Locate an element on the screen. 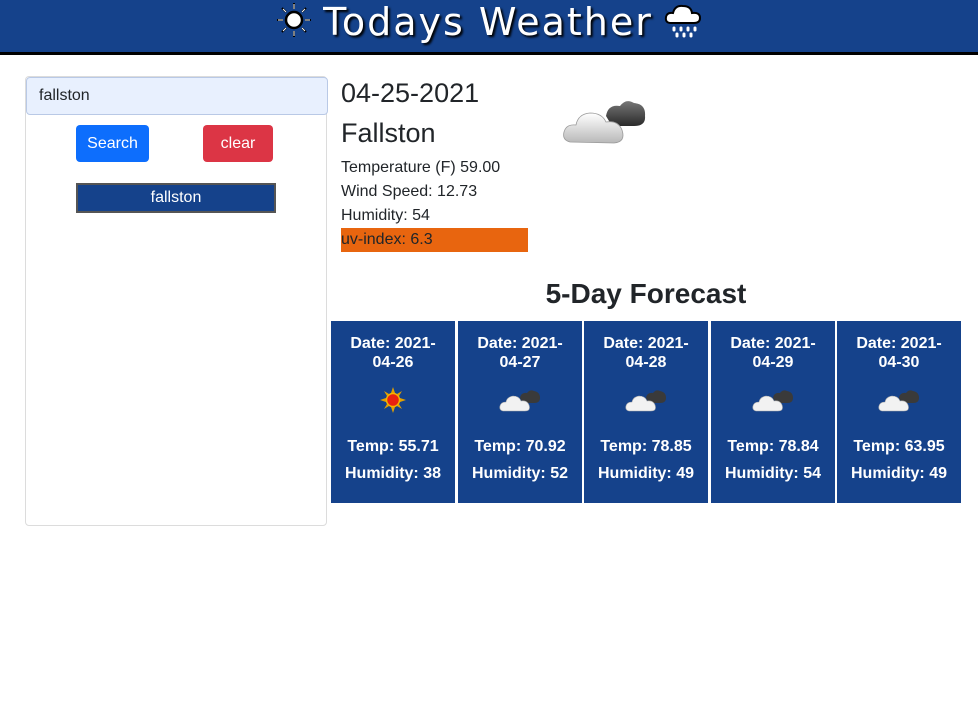 The height and width of the screenshot is (721, 978). forecast-humidity: Humidity: 54 is located at coordinates (772, 473).